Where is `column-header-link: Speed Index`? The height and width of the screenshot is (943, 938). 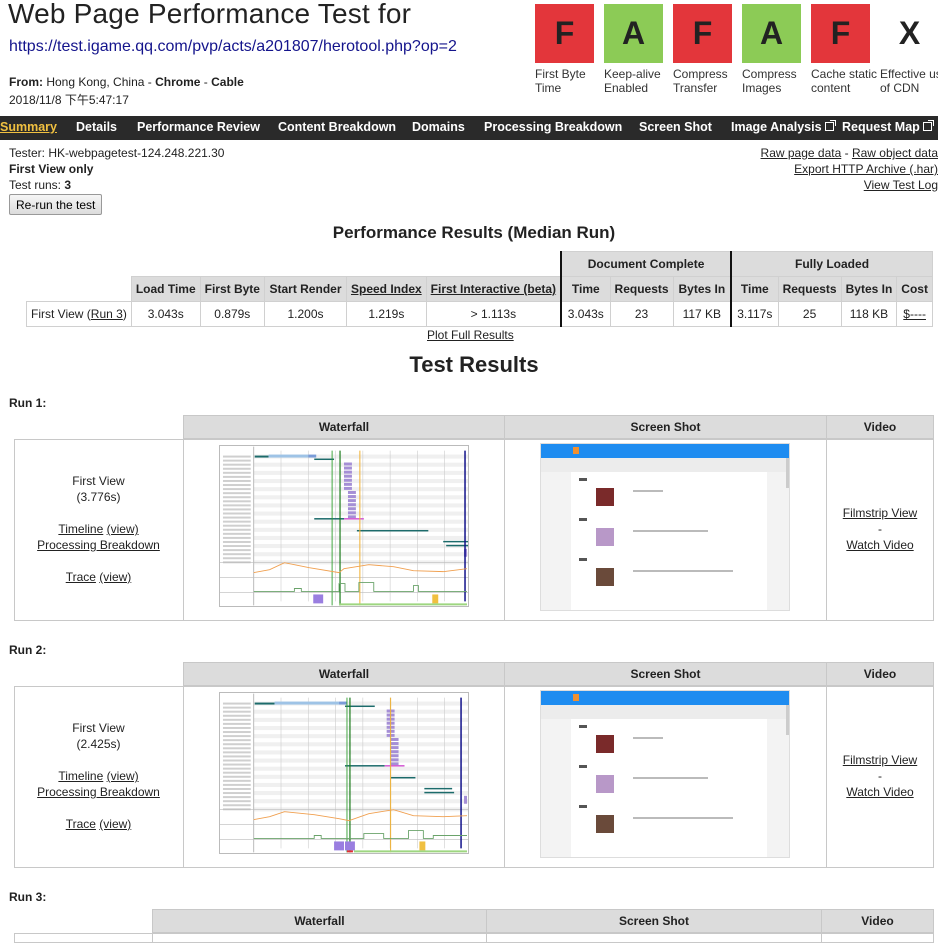
column-header-link: Speed Index is located at coordinates (386, 289).